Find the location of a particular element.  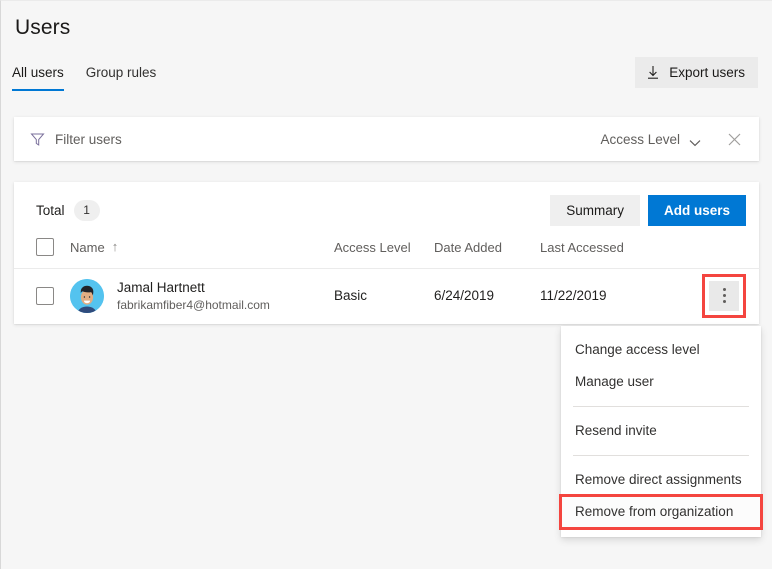

row-select-checkbox is located at coordinates (45, 295).